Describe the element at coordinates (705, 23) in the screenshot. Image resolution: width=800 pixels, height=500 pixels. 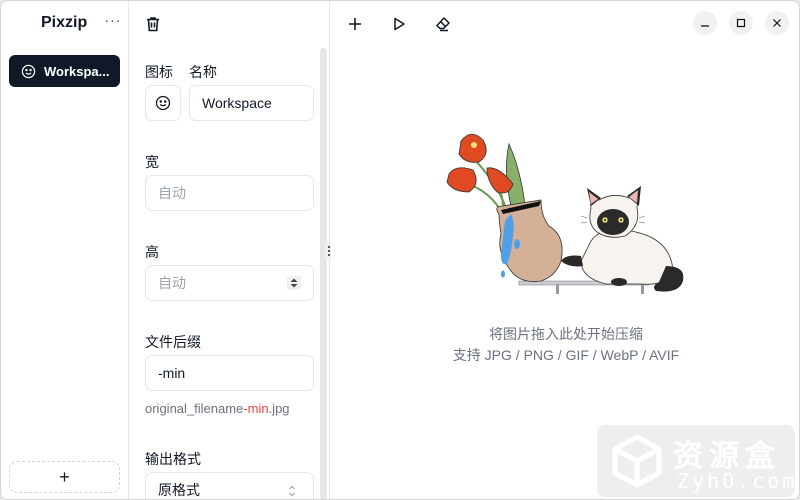
I see `minimize-button` at that location.